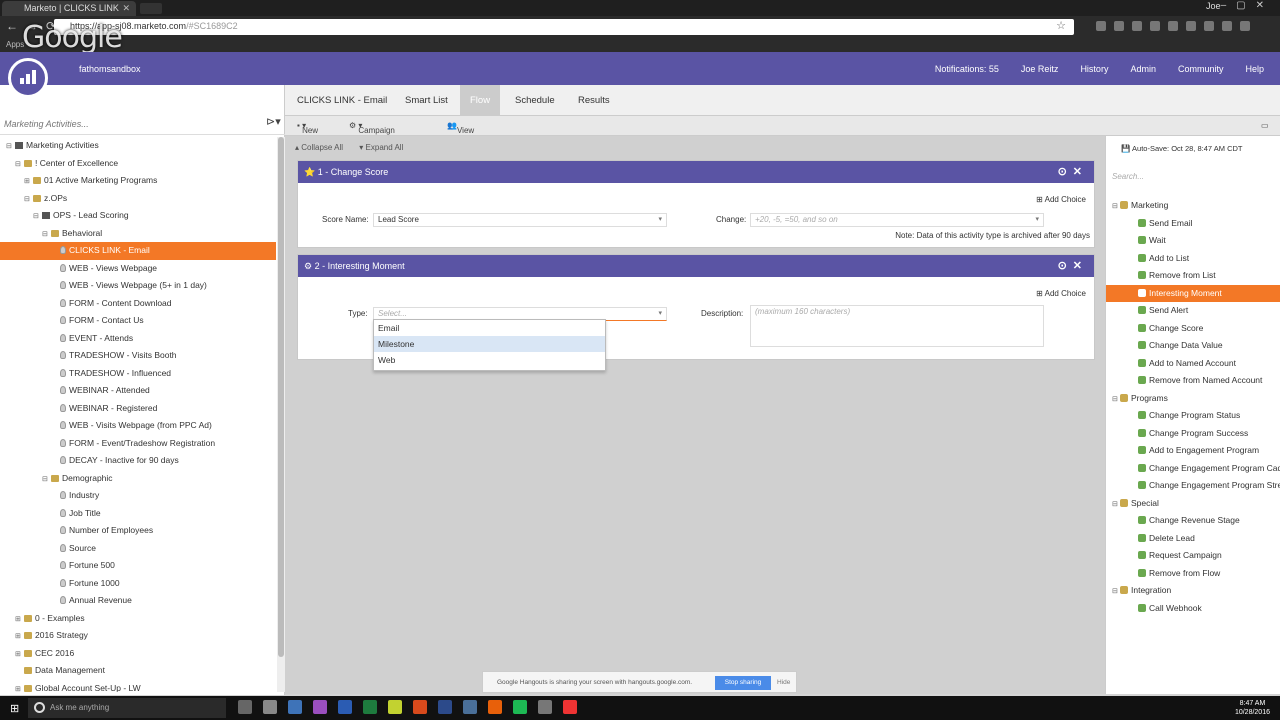 The height and width of the screenshot is (720, 1280). What do you see at coordinates (426, 100) in the screenshot?
I see `tab-smart-list: Smart List` at bounding box center [426, 100].